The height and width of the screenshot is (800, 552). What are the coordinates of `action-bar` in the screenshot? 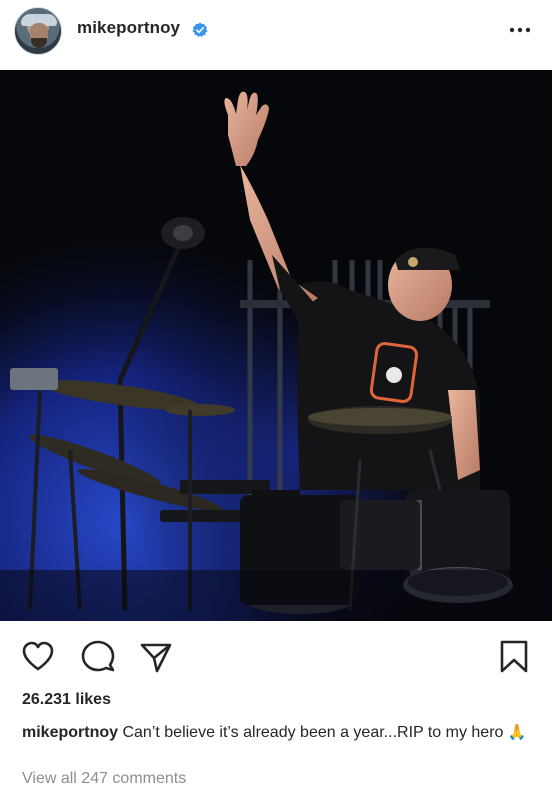 It's located at (276, 656).